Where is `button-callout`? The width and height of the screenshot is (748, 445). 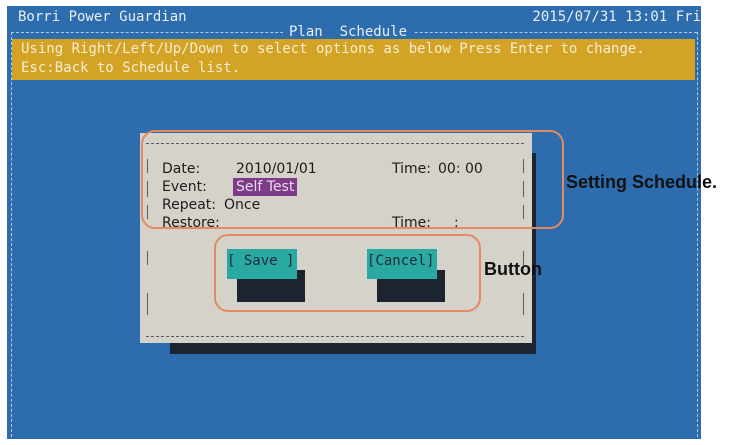 button-callout is located at coordinates (347, 273).